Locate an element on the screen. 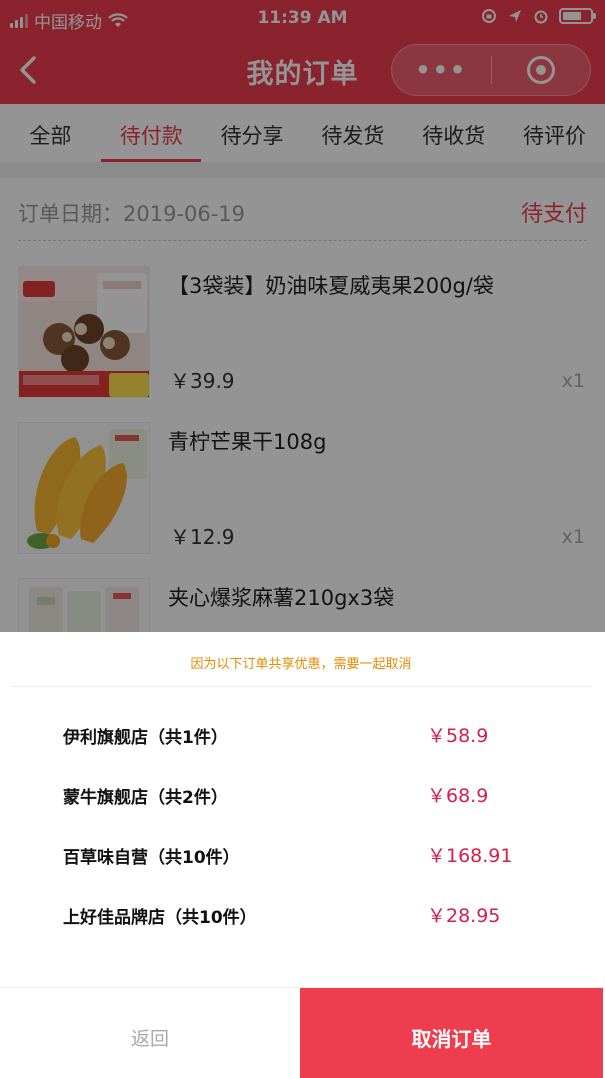 The height and width of the screenshot is (1078, 605). shop-price: ￥58.9 is located at coordinates (458, 736).